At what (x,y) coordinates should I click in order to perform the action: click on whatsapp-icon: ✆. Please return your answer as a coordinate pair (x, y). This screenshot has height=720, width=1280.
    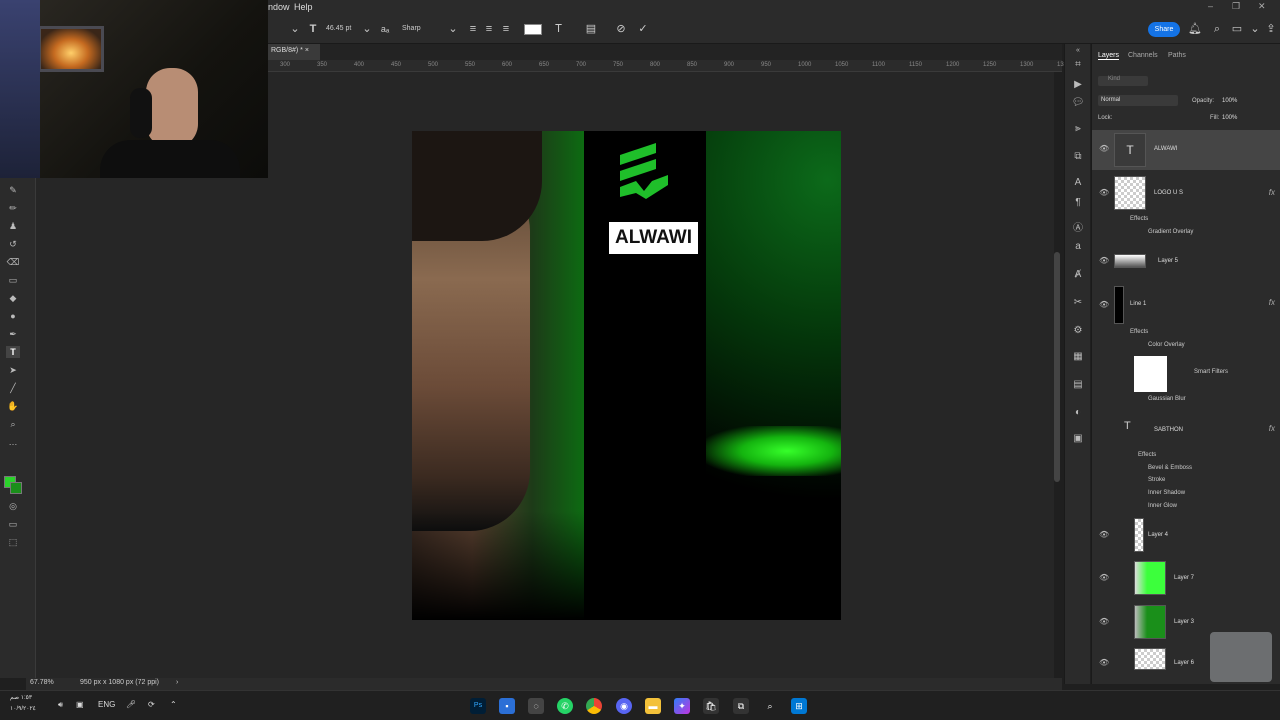
    Looking at the image, I should click on (565, 706).